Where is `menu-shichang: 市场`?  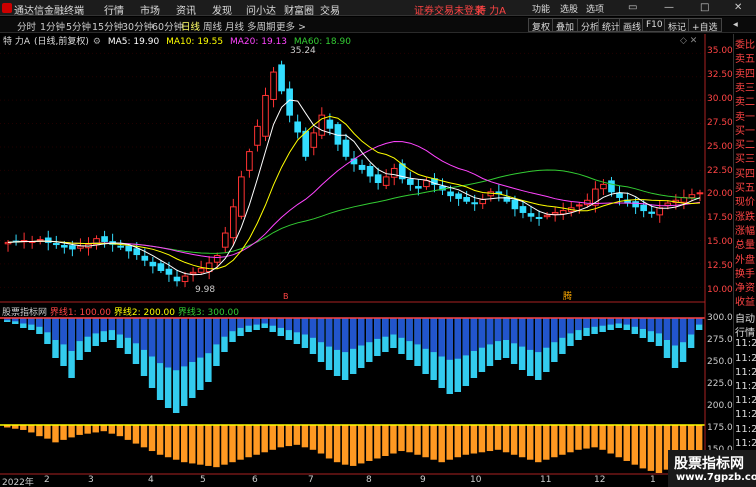
menu-shichang: 市场 is located at coordinates (150, 9).